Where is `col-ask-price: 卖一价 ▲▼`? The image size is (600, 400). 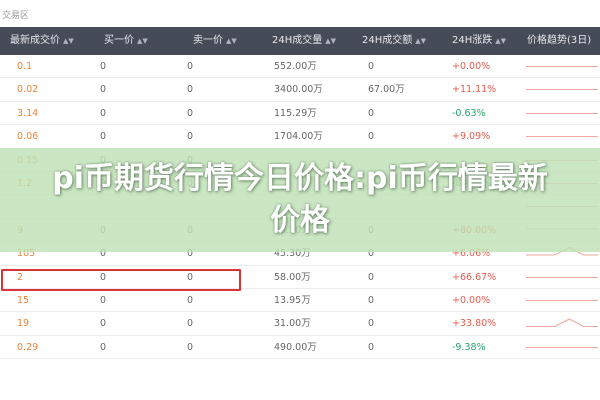
col-ask-price: 卖一价 ▲▼ is located at coordinates (215, 41).